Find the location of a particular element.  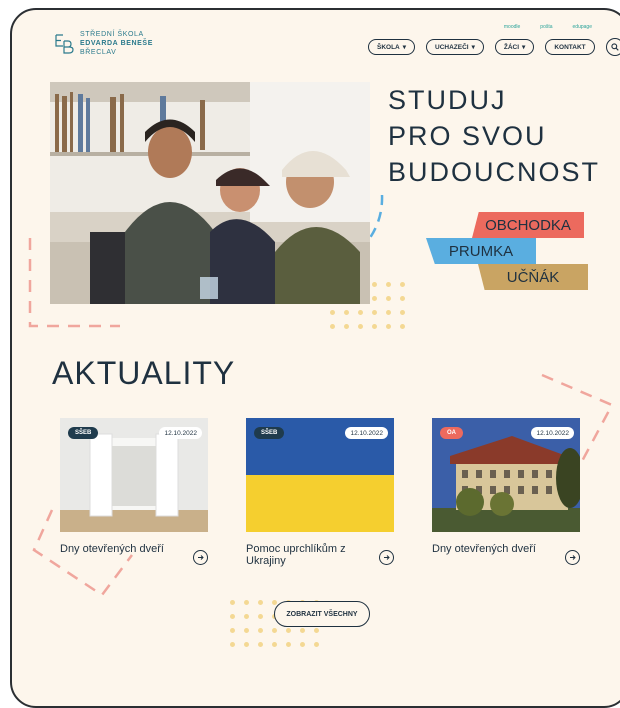

nav-item-skola: ŠKOLA ▾ is located at coordinates (392, 47).